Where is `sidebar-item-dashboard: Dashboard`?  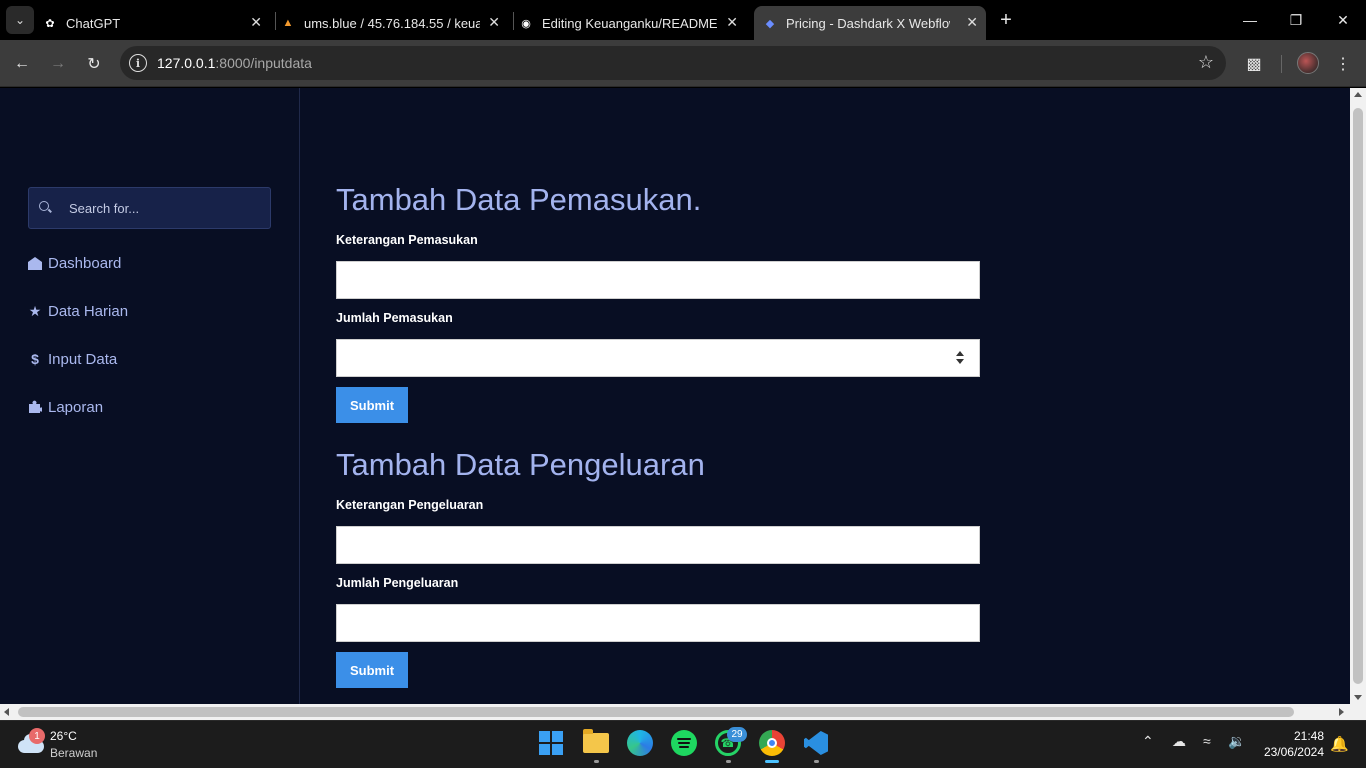 sidebar-item-dashboard: Dashboard is located at coordinates (74, 263).